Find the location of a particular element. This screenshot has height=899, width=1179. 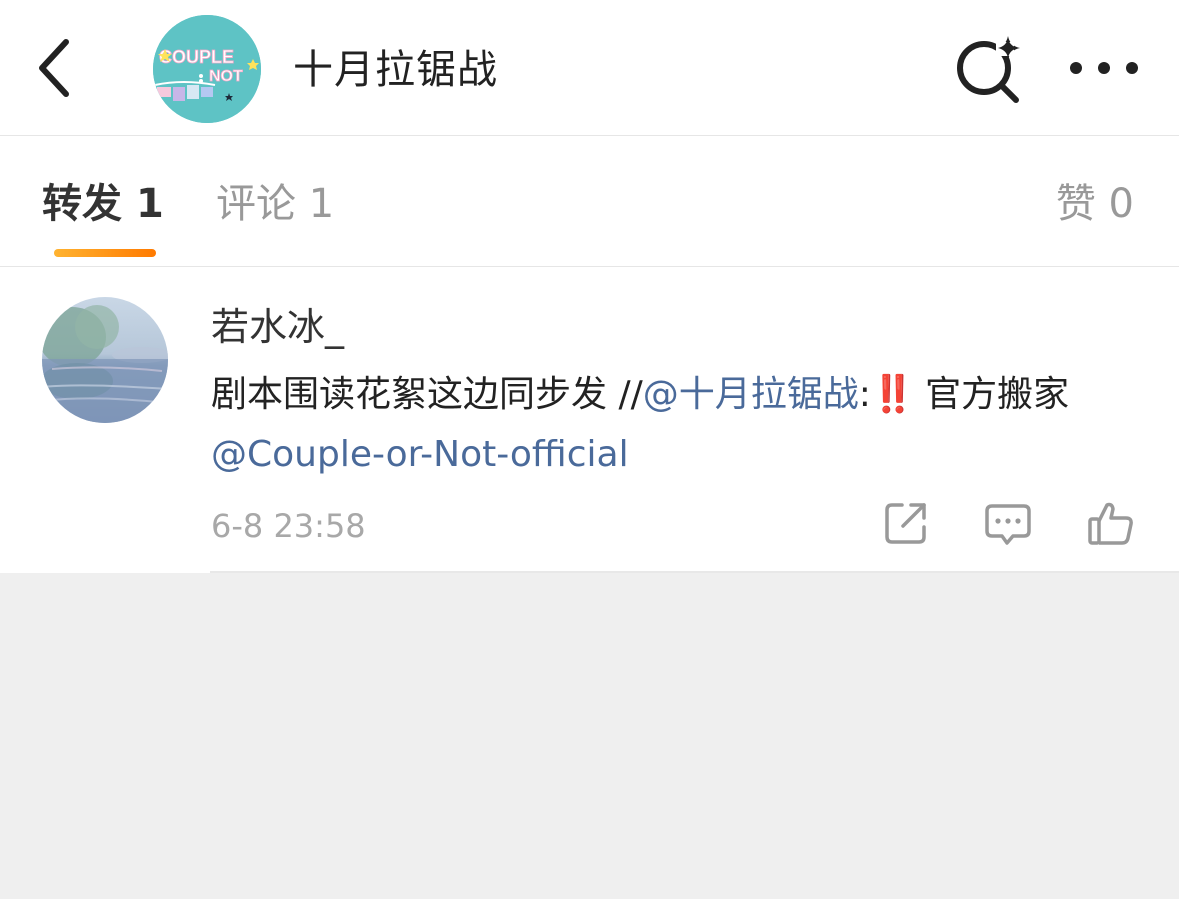

account-logo: COUPLE NOT is located at coordinates (207, 69).